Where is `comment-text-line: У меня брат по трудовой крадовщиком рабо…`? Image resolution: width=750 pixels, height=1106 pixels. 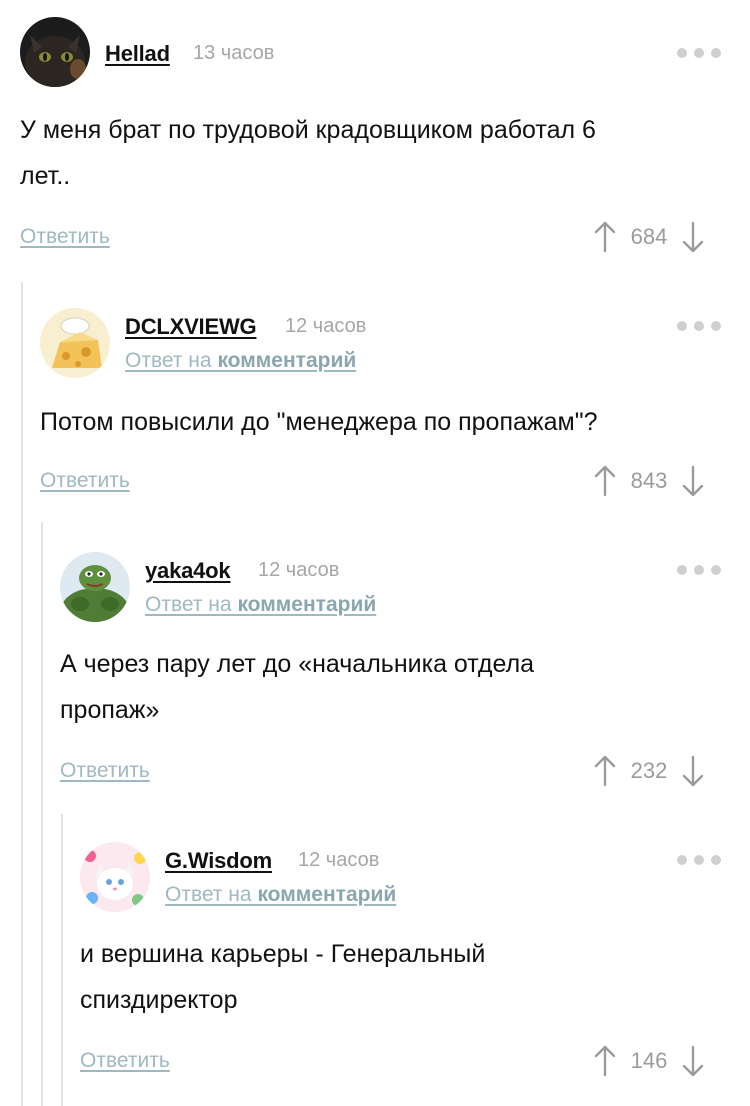 comment-text-line: У меня брат по трудовой крадовщиком рабо… is located at coordinates (308, 130).